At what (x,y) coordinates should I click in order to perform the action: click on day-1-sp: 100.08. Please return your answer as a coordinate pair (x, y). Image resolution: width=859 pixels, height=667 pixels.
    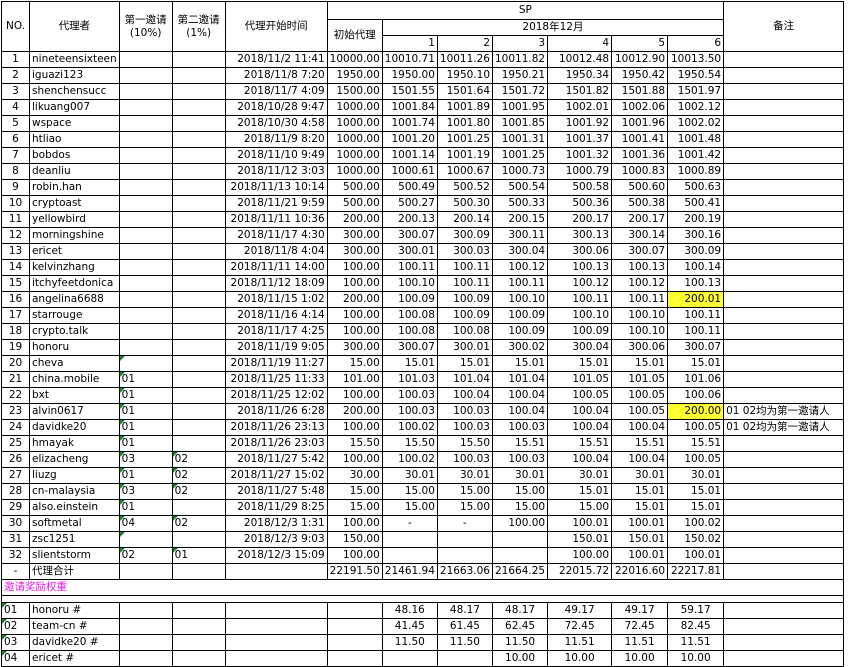
    Looking at the image, I should click on (409, 315).